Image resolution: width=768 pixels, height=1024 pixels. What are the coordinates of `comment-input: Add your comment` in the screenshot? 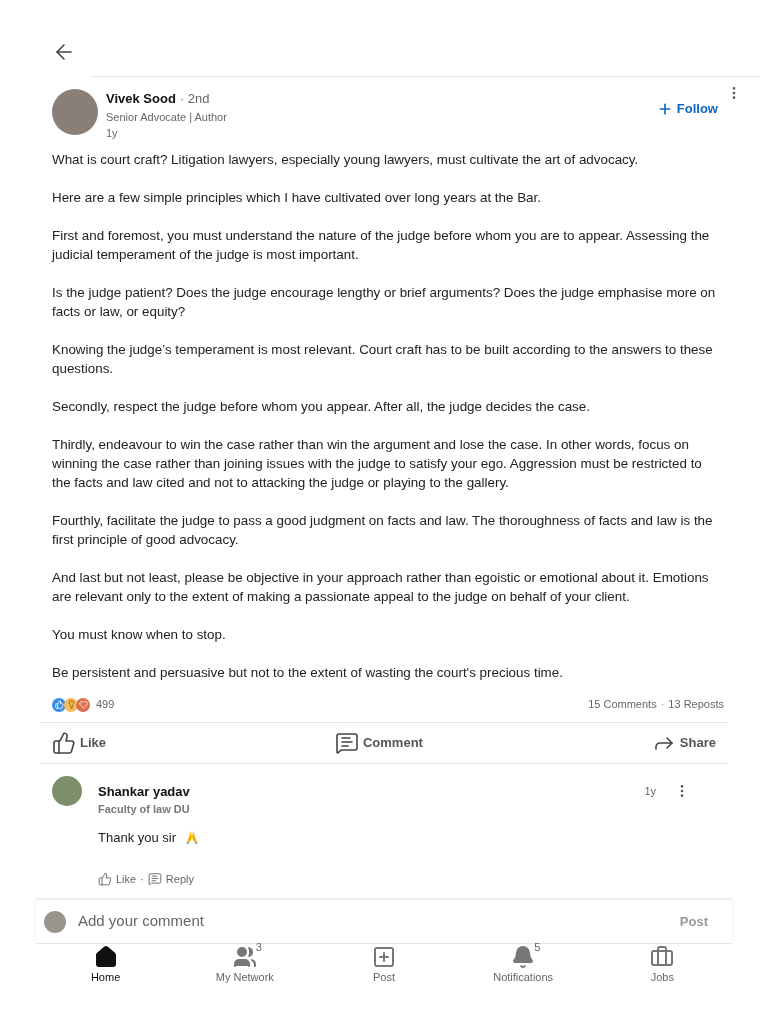 It's located at (379, 921).